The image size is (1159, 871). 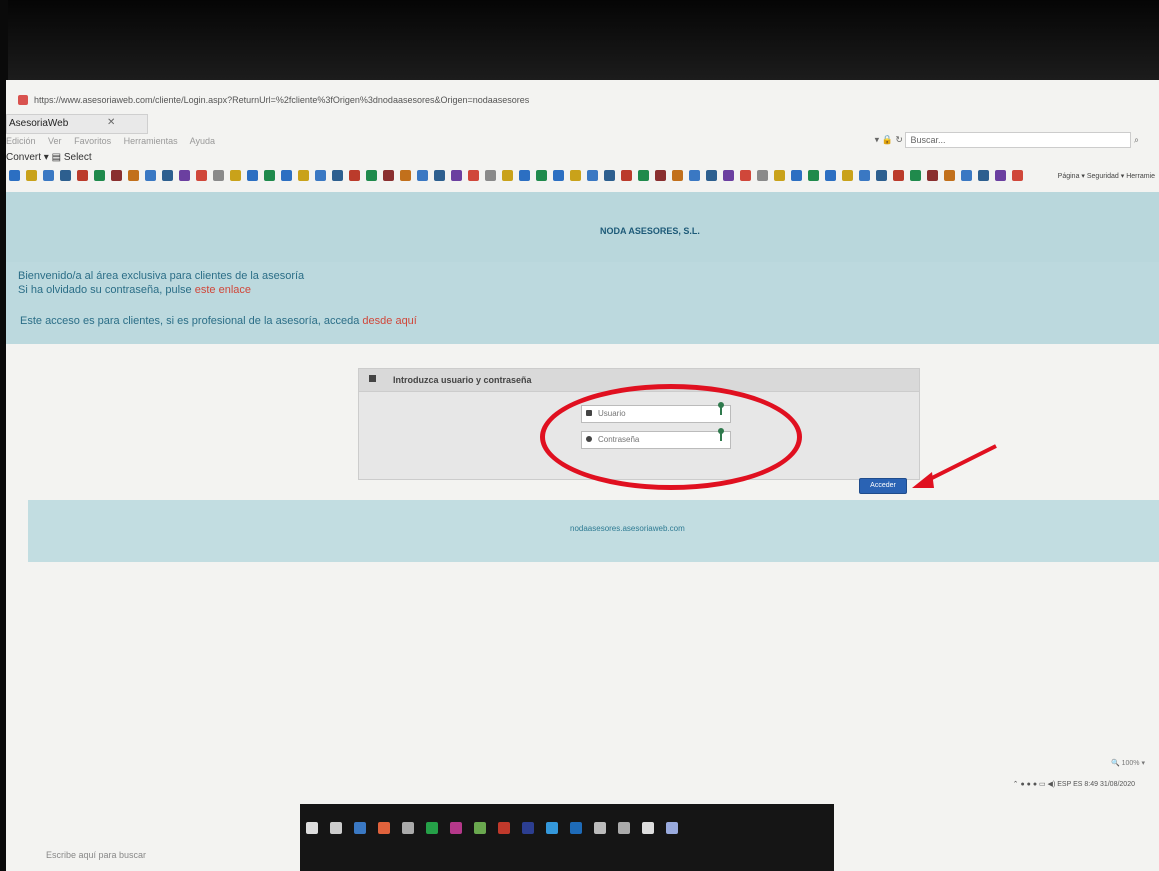 What do you see at coordinates (77, 124) in the screenshot?
I see `browser-tab: AsesoriaWeb ✕` at bounding box center [77, 124].